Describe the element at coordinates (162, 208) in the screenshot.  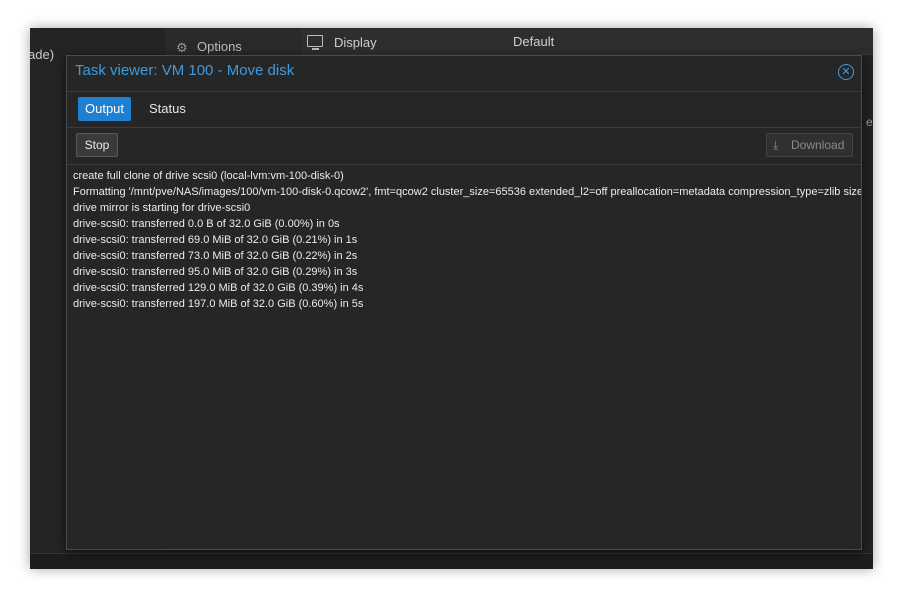
I see `log-line: drive mirror is starting for drive-scsi0` at that location.